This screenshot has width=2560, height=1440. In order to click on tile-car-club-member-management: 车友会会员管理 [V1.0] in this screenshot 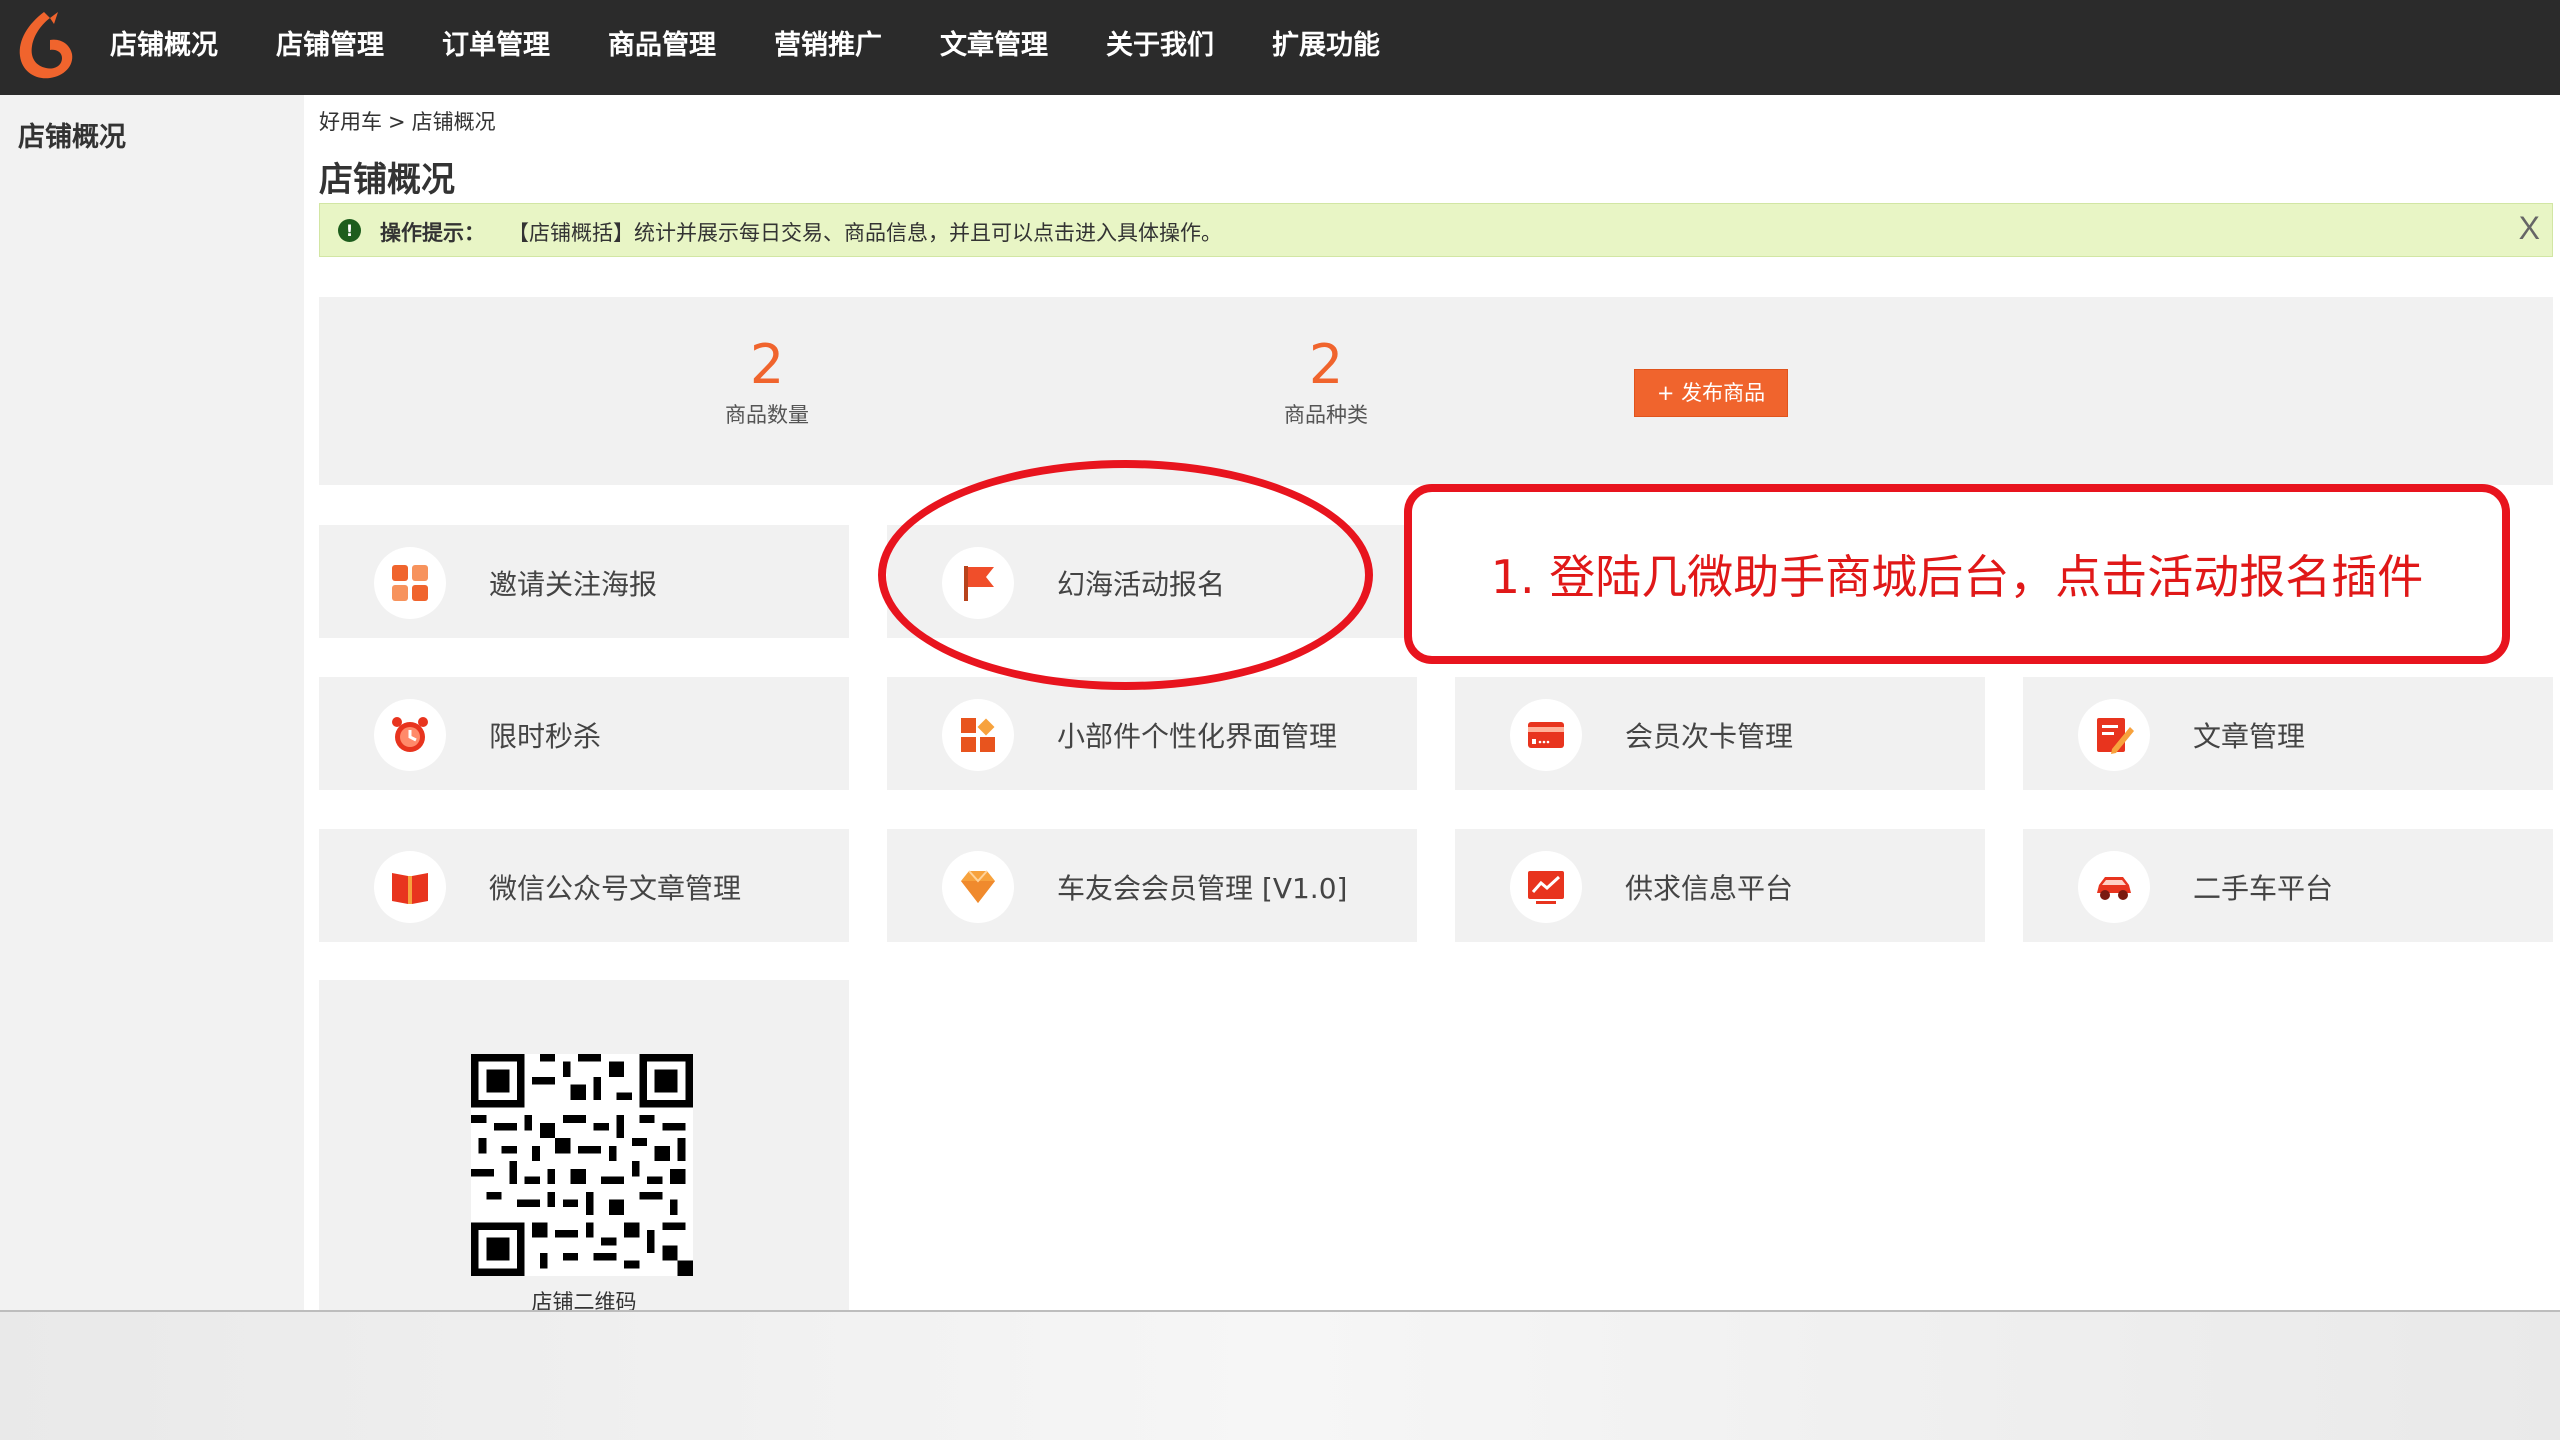, I will do `click(1152, 885)`.